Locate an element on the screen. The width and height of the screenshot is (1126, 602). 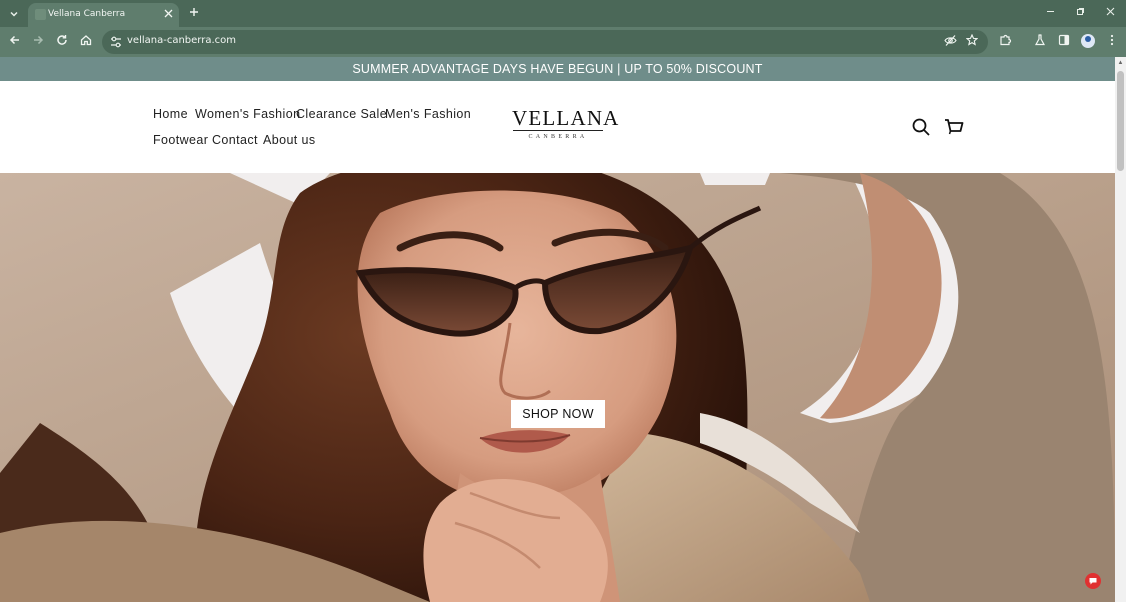
url-text: vellana-canberra.com is located at coordinates (181, 40).